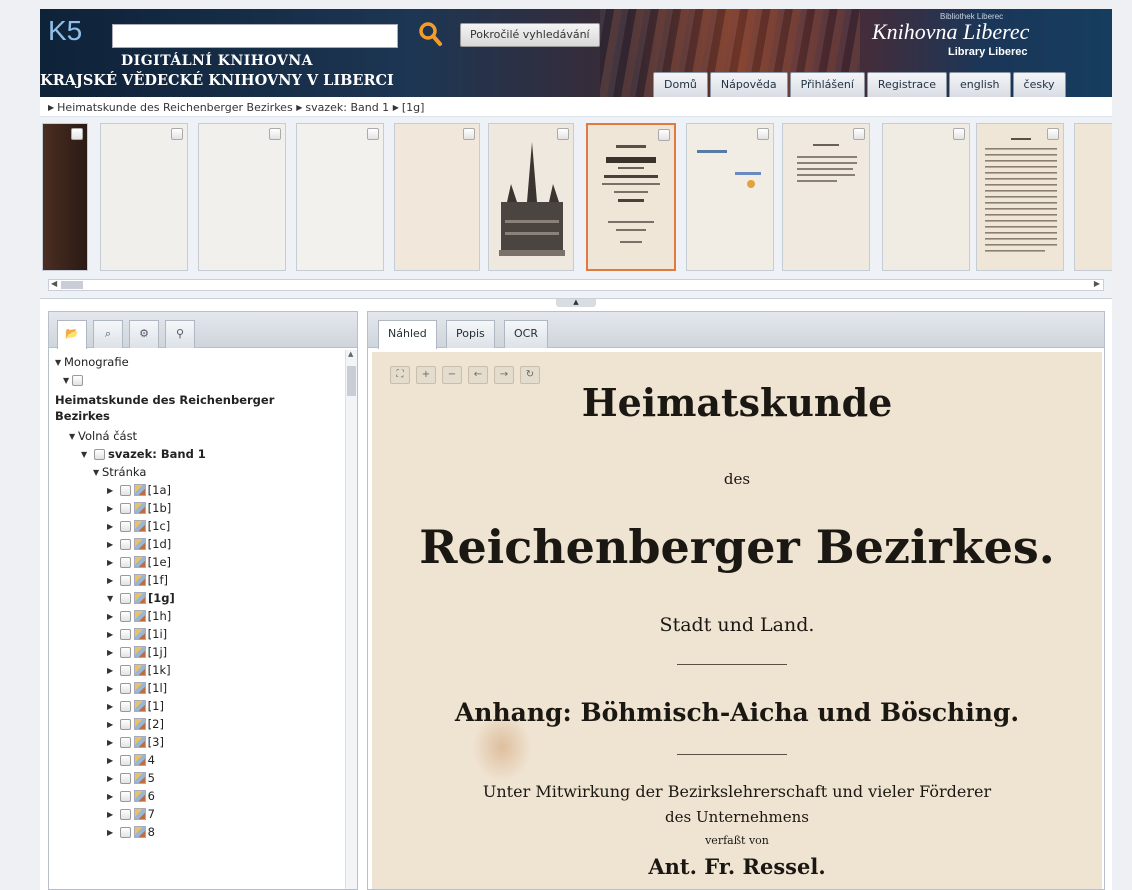  Describe the element at coordinates (137, 653) in the screenshot. I see `tree-page-item: ▶ [1j]` at that location.